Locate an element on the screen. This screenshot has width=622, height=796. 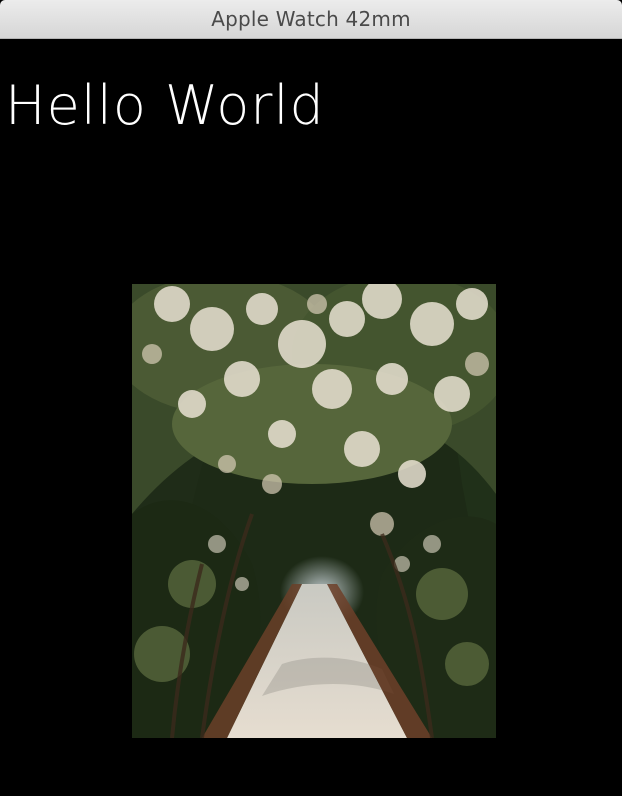
window-title: Apple Watch 42mm is located at coordinates (311, 19).